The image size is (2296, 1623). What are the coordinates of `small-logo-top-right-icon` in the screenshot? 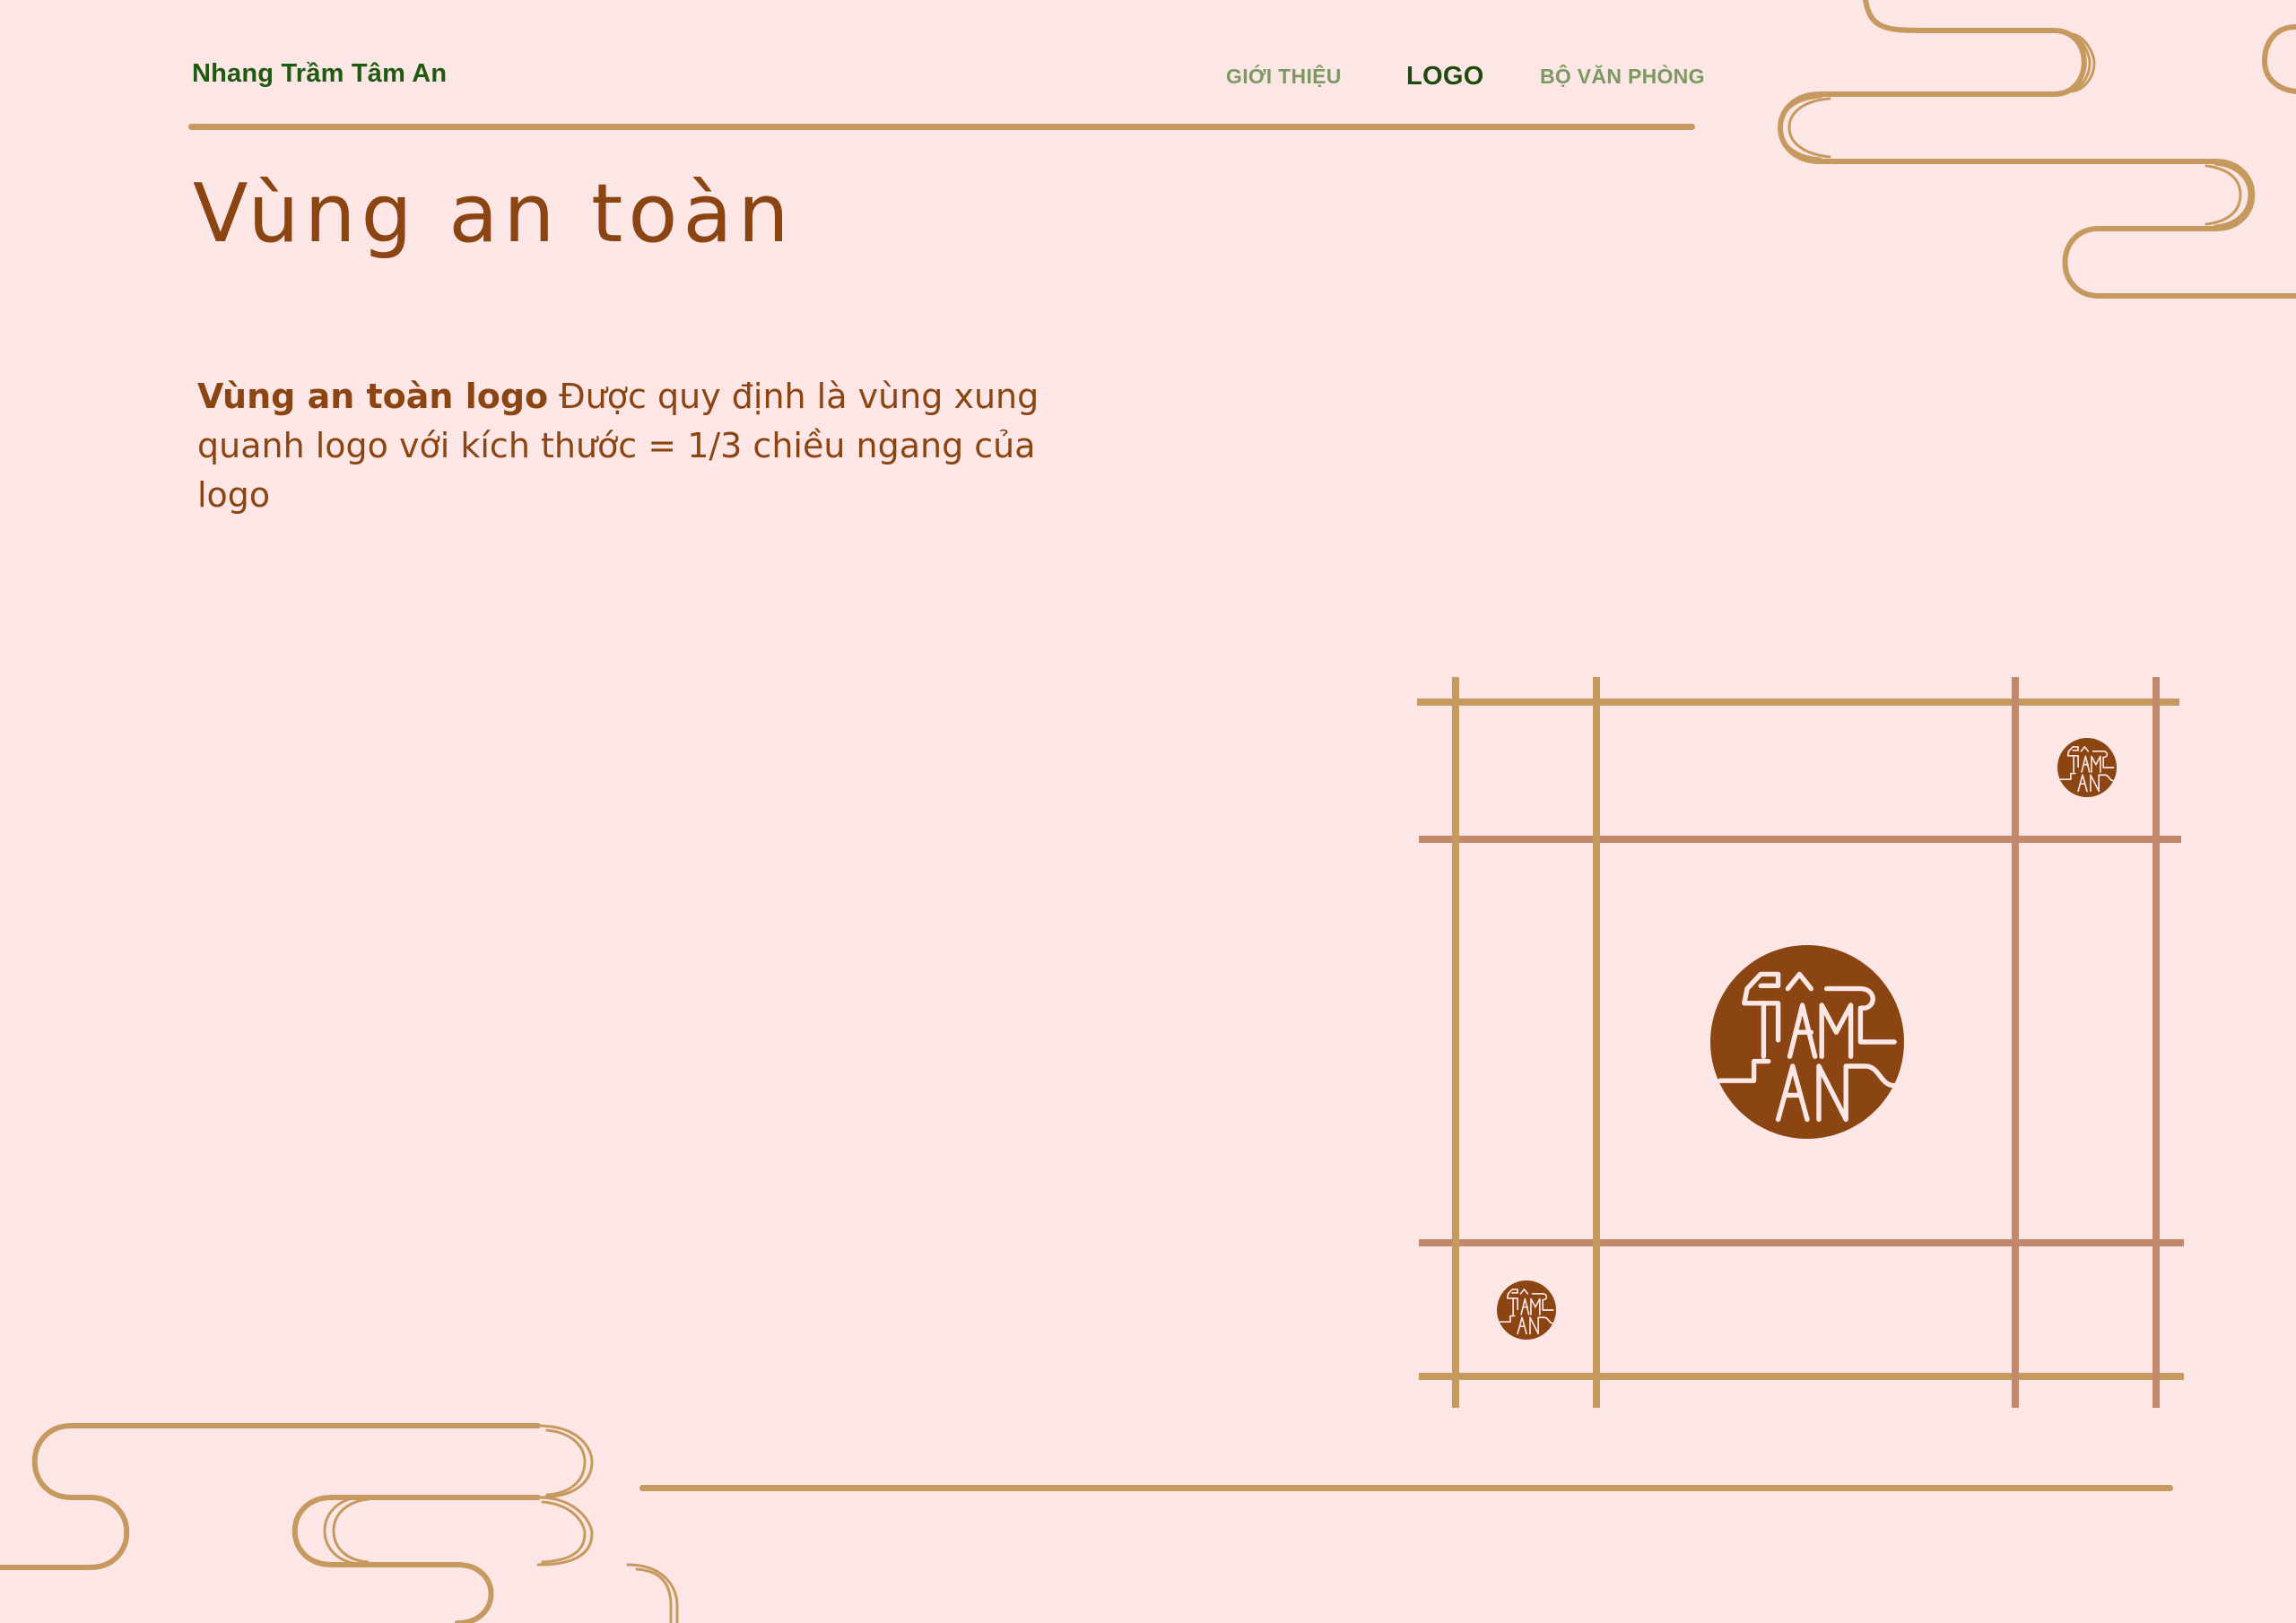 It's located at (2087, 767).